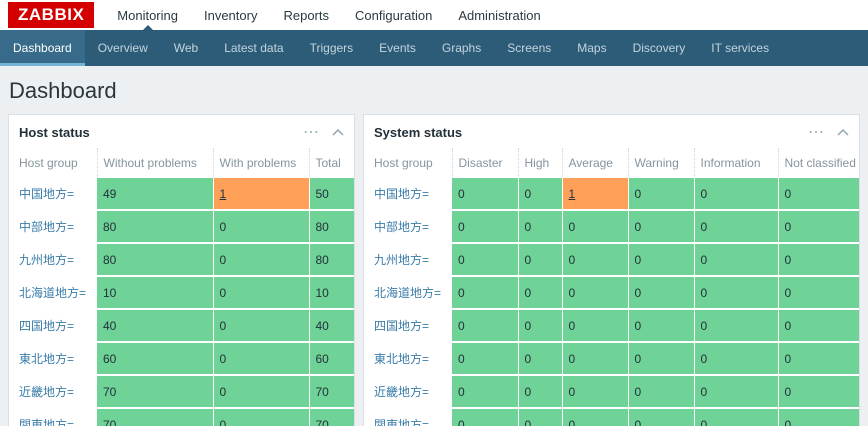 This screenshot has height=426, width=868. Describe the element at coordinates (155, 194) in the screenshot. I see `status-cell-ok: 49` at that location.